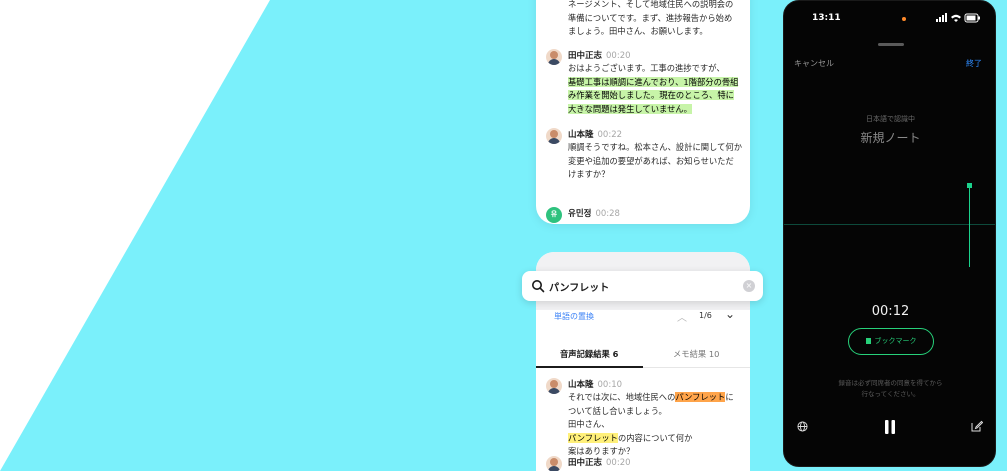 This screenshot has height=471, width=1007. I want to click on bookmark-label: ブックマーク, so click(895, 341).